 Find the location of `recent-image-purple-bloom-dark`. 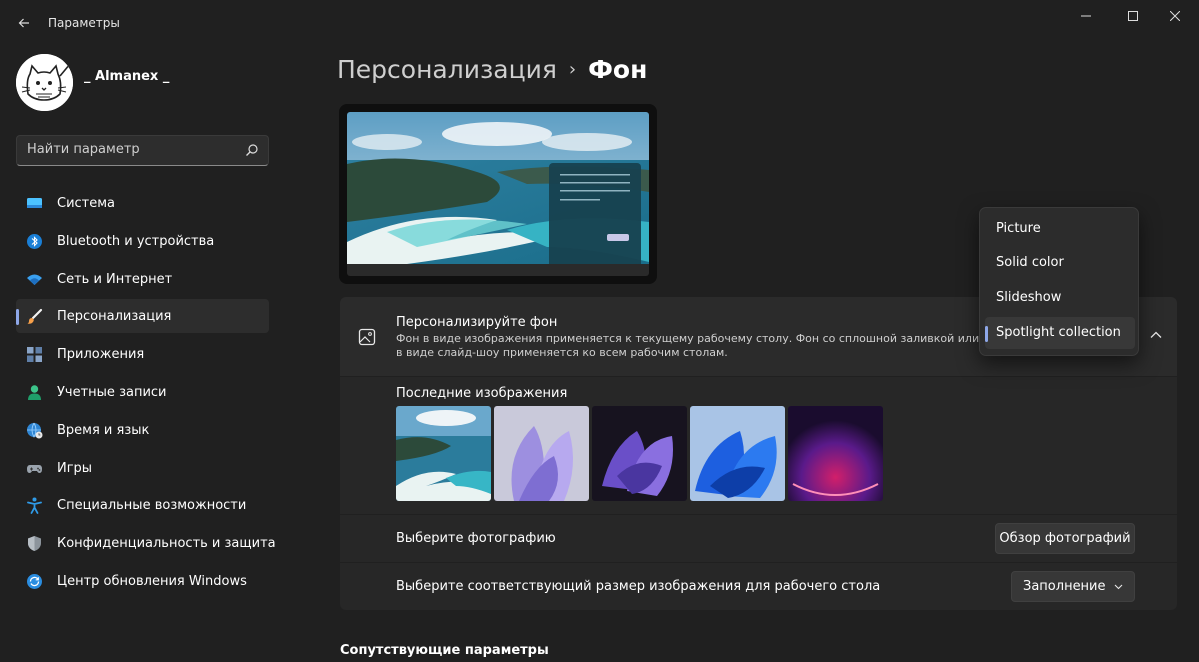

recent-image-purple-bloom-dark is located at coordinates (639, 453).